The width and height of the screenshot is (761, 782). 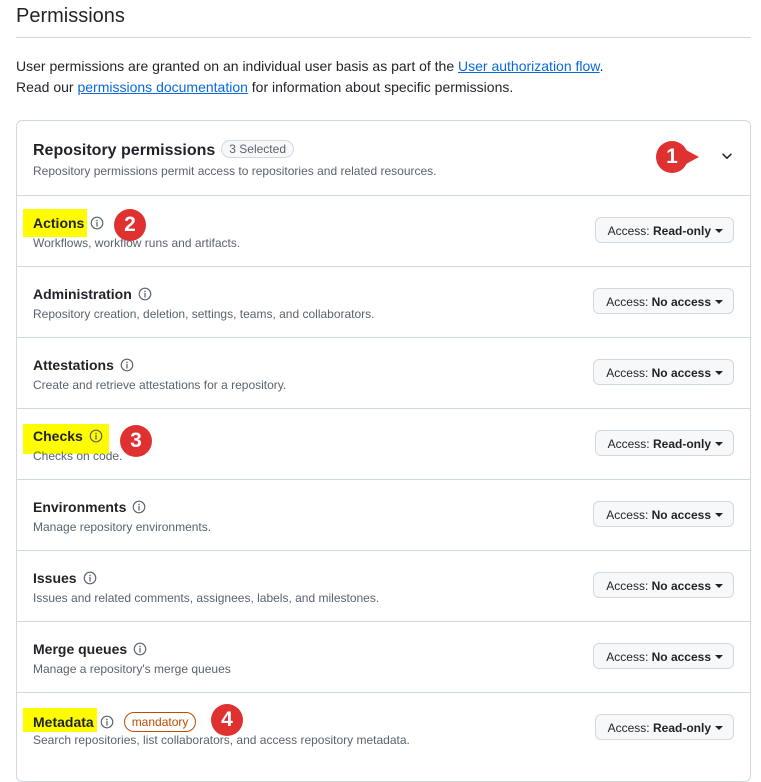 I want to click on chevron-down-icon, so click(x=727, y=156).